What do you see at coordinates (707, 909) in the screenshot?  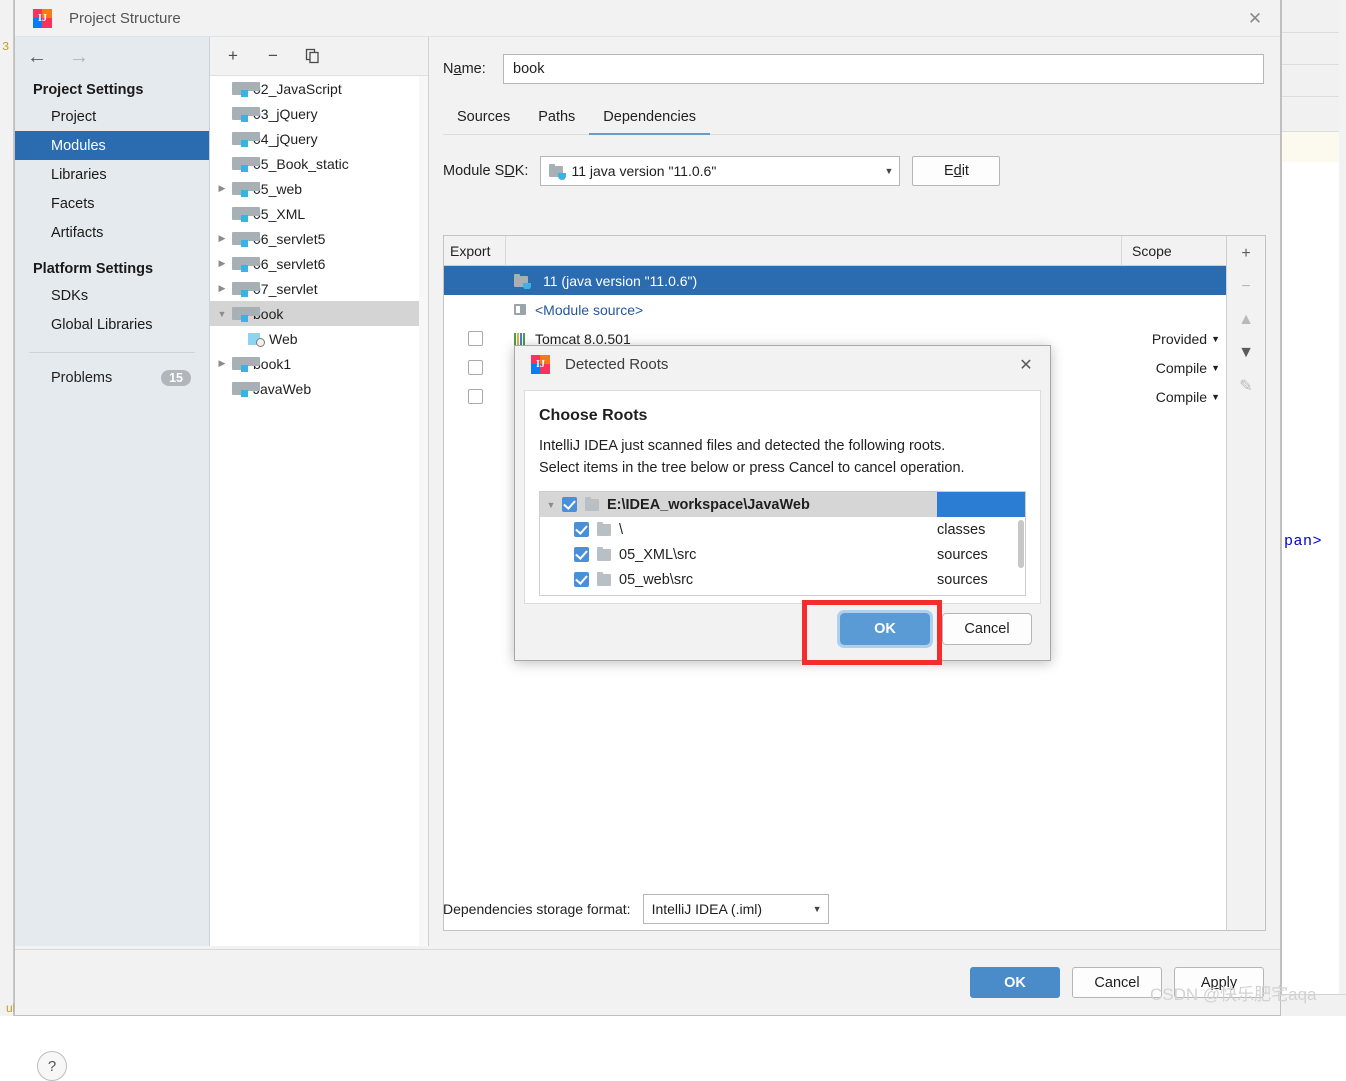 I see `storage-format-value: IntelliJ IDEA (.iml)` at bounding box center [707, 909].